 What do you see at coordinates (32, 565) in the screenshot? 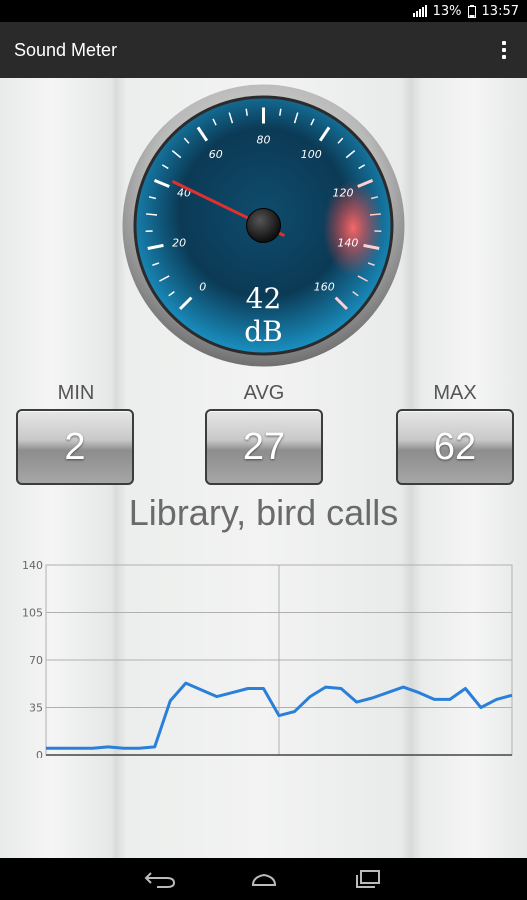
I see `chart-y-tick-label: 140` at bounding box center [32, 565].